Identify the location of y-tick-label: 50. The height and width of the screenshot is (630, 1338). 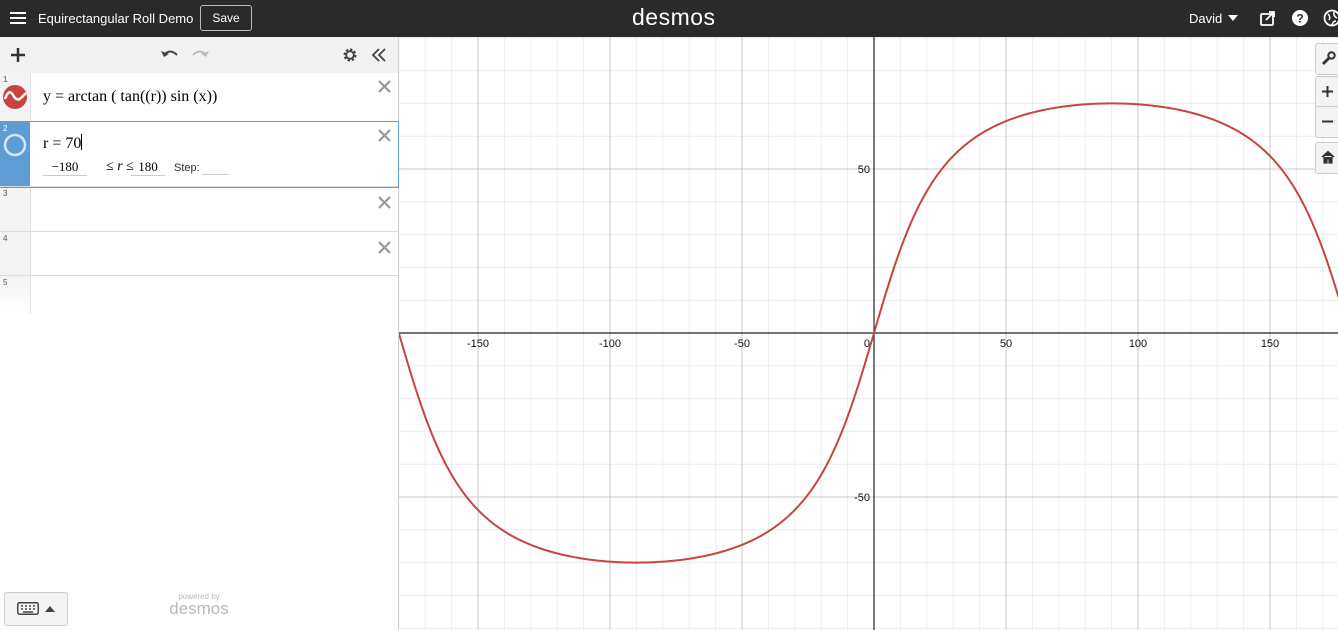
(864, 170).